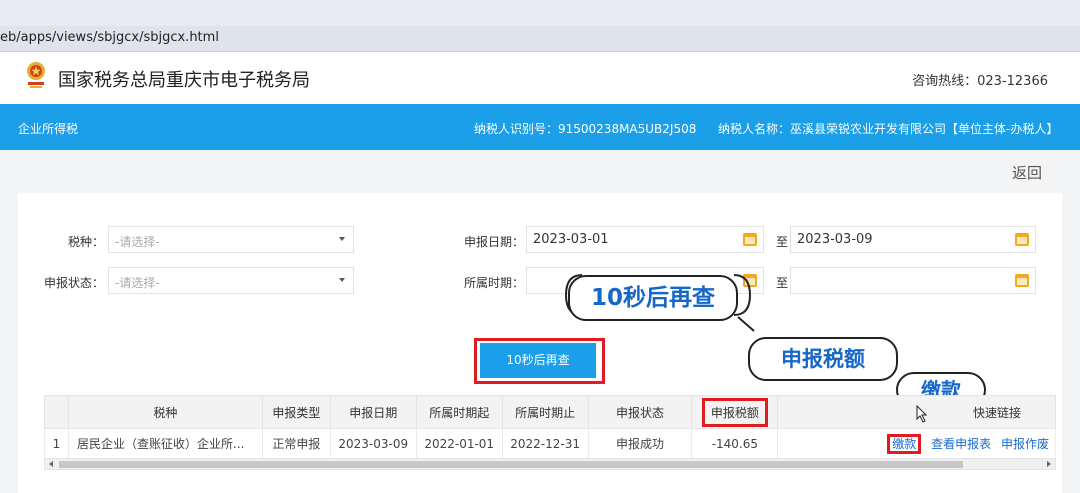 The width and height of the screenshot is (1080, 493). Describe the element at coordinates (459, 443) in the screenshot. I see `cell-period-start: 2022-01-01` at that location.